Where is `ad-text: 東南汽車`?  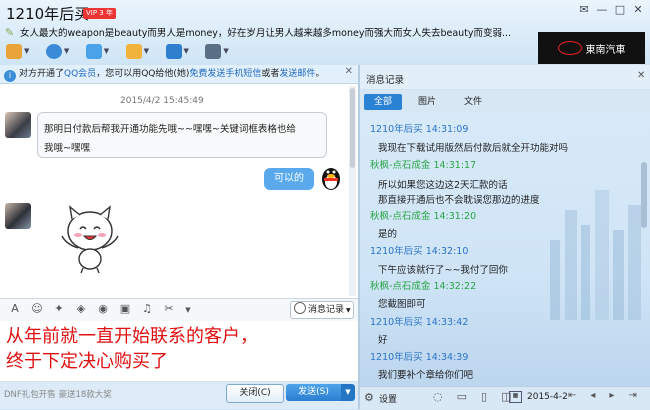
ad-text: 東南汽車 is located at coordinates (605, 50).